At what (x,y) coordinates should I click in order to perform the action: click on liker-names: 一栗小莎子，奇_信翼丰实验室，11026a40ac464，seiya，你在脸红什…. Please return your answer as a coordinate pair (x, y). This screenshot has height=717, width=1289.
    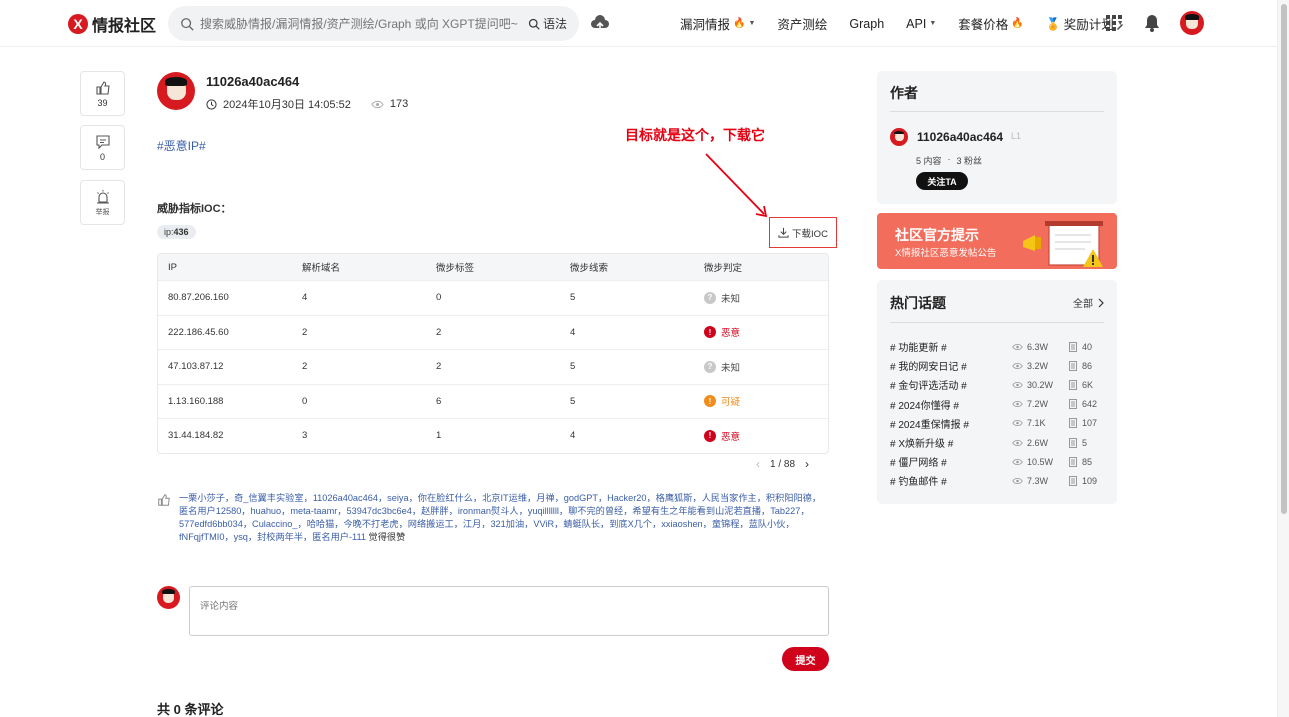
    Looking at the image, I should click on (500, 517).